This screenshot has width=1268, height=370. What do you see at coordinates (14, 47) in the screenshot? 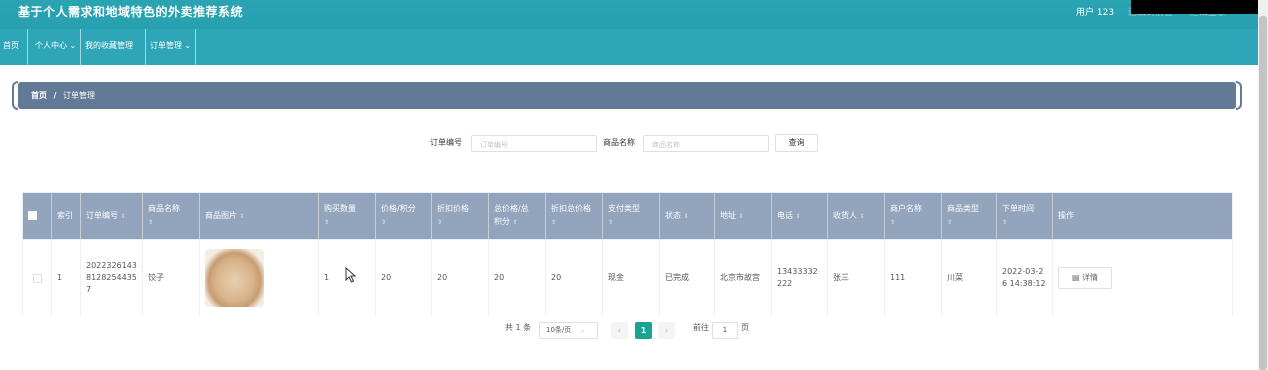
I see `nav-home: 首页` at bounding box center [14, 47].